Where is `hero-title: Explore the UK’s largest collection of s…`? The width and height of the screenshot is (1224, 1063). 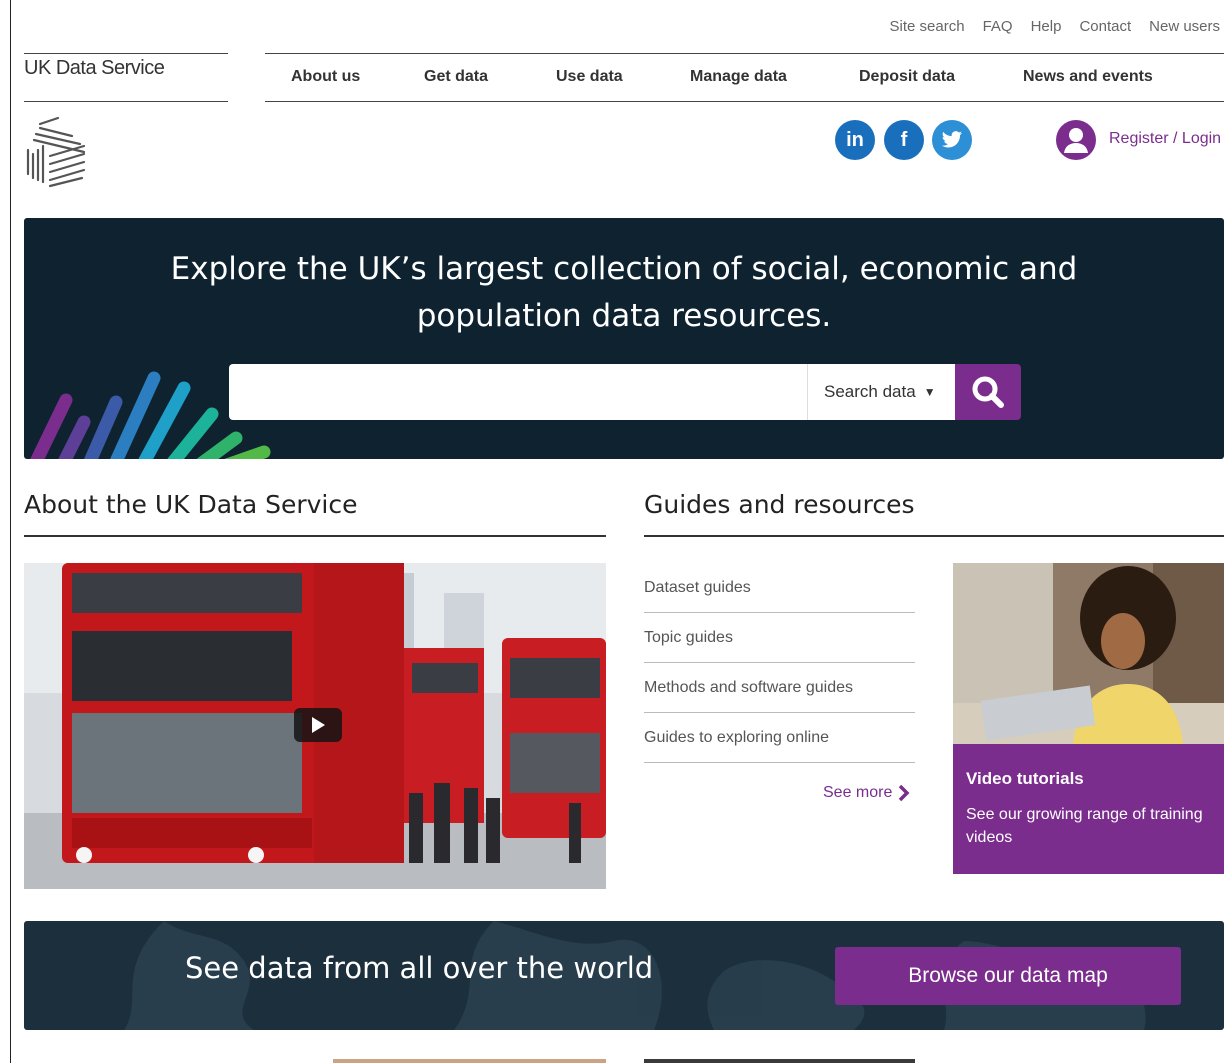
hero-title: Explore the UK’s largest collection of s… is located at coordinates (624, 292).